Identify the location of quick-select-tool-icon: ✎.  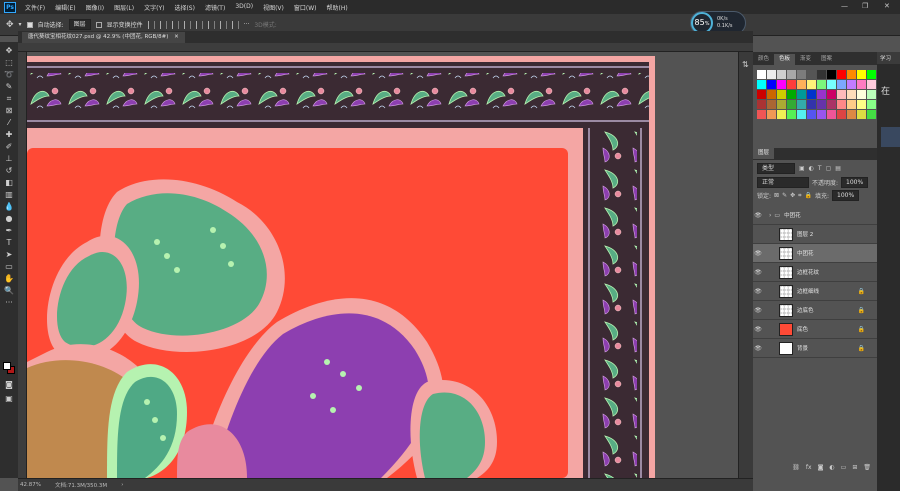
(9, 86).